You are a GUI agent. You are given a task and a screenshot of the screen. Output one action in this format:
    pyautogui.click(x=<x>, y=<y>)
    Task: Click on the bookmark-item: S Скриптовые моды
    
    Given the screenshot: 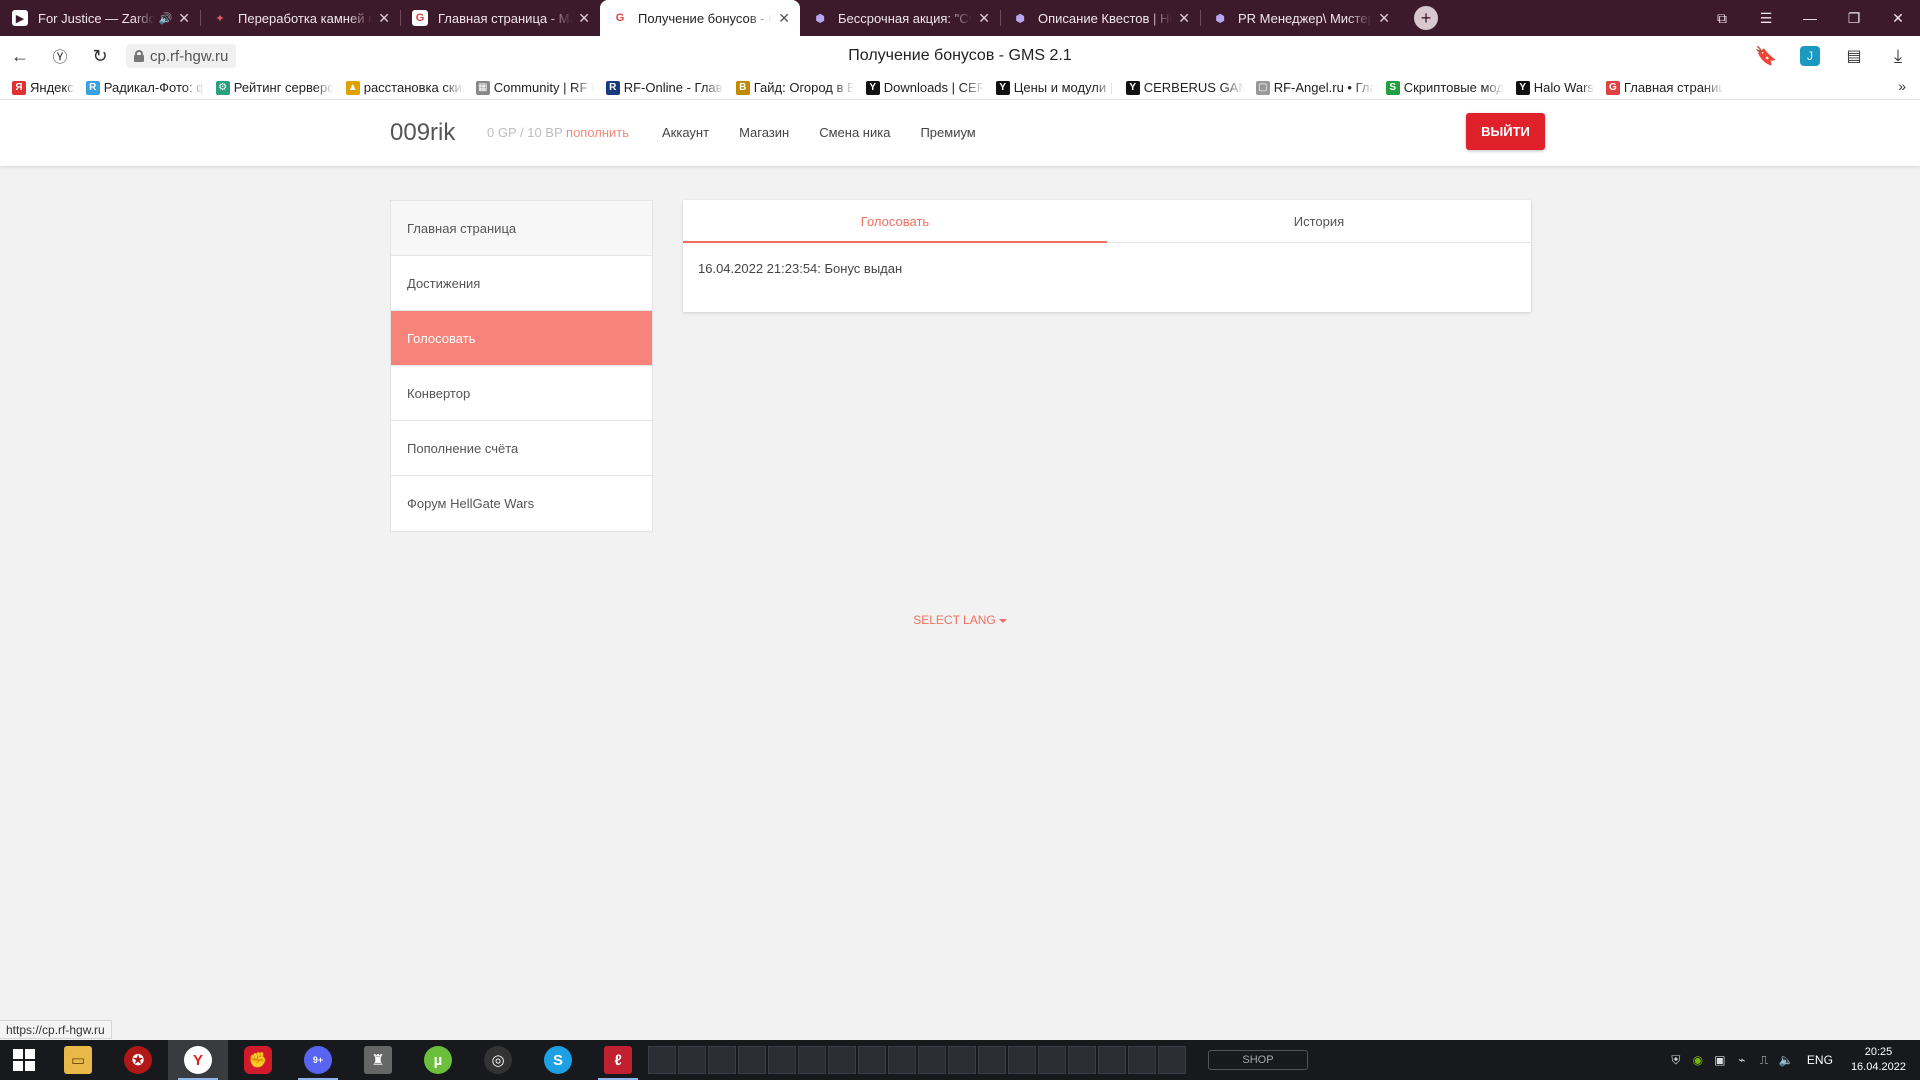 What is the action you would take?
    pyautogui.click(x=1444, y=87)
    